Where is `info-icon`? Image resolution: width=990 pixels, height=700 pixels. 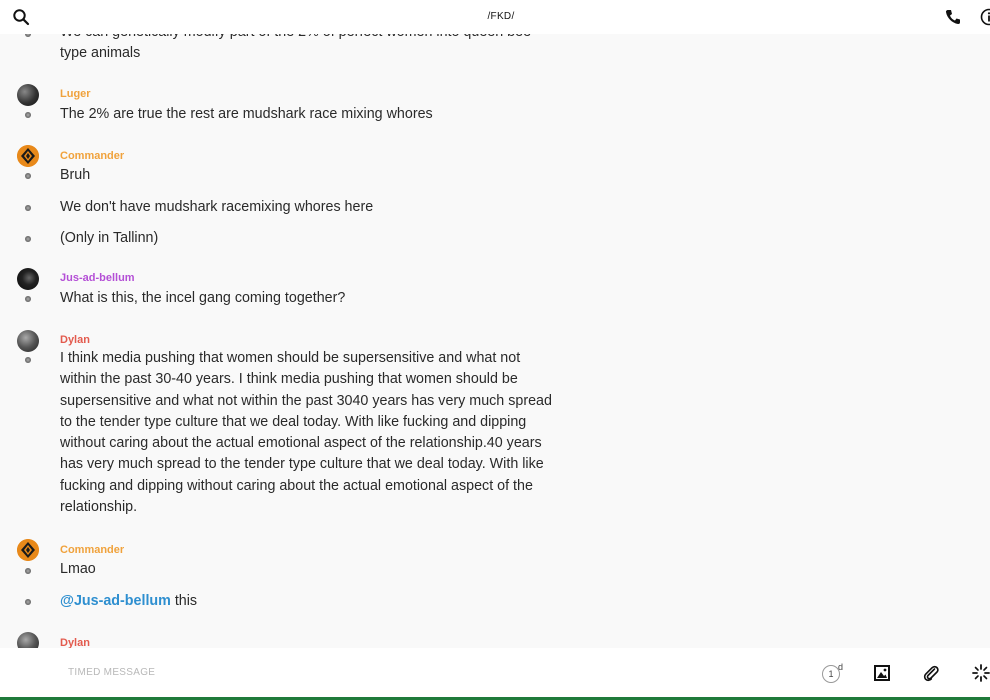 info-icon is located at coordinates (985, 17).